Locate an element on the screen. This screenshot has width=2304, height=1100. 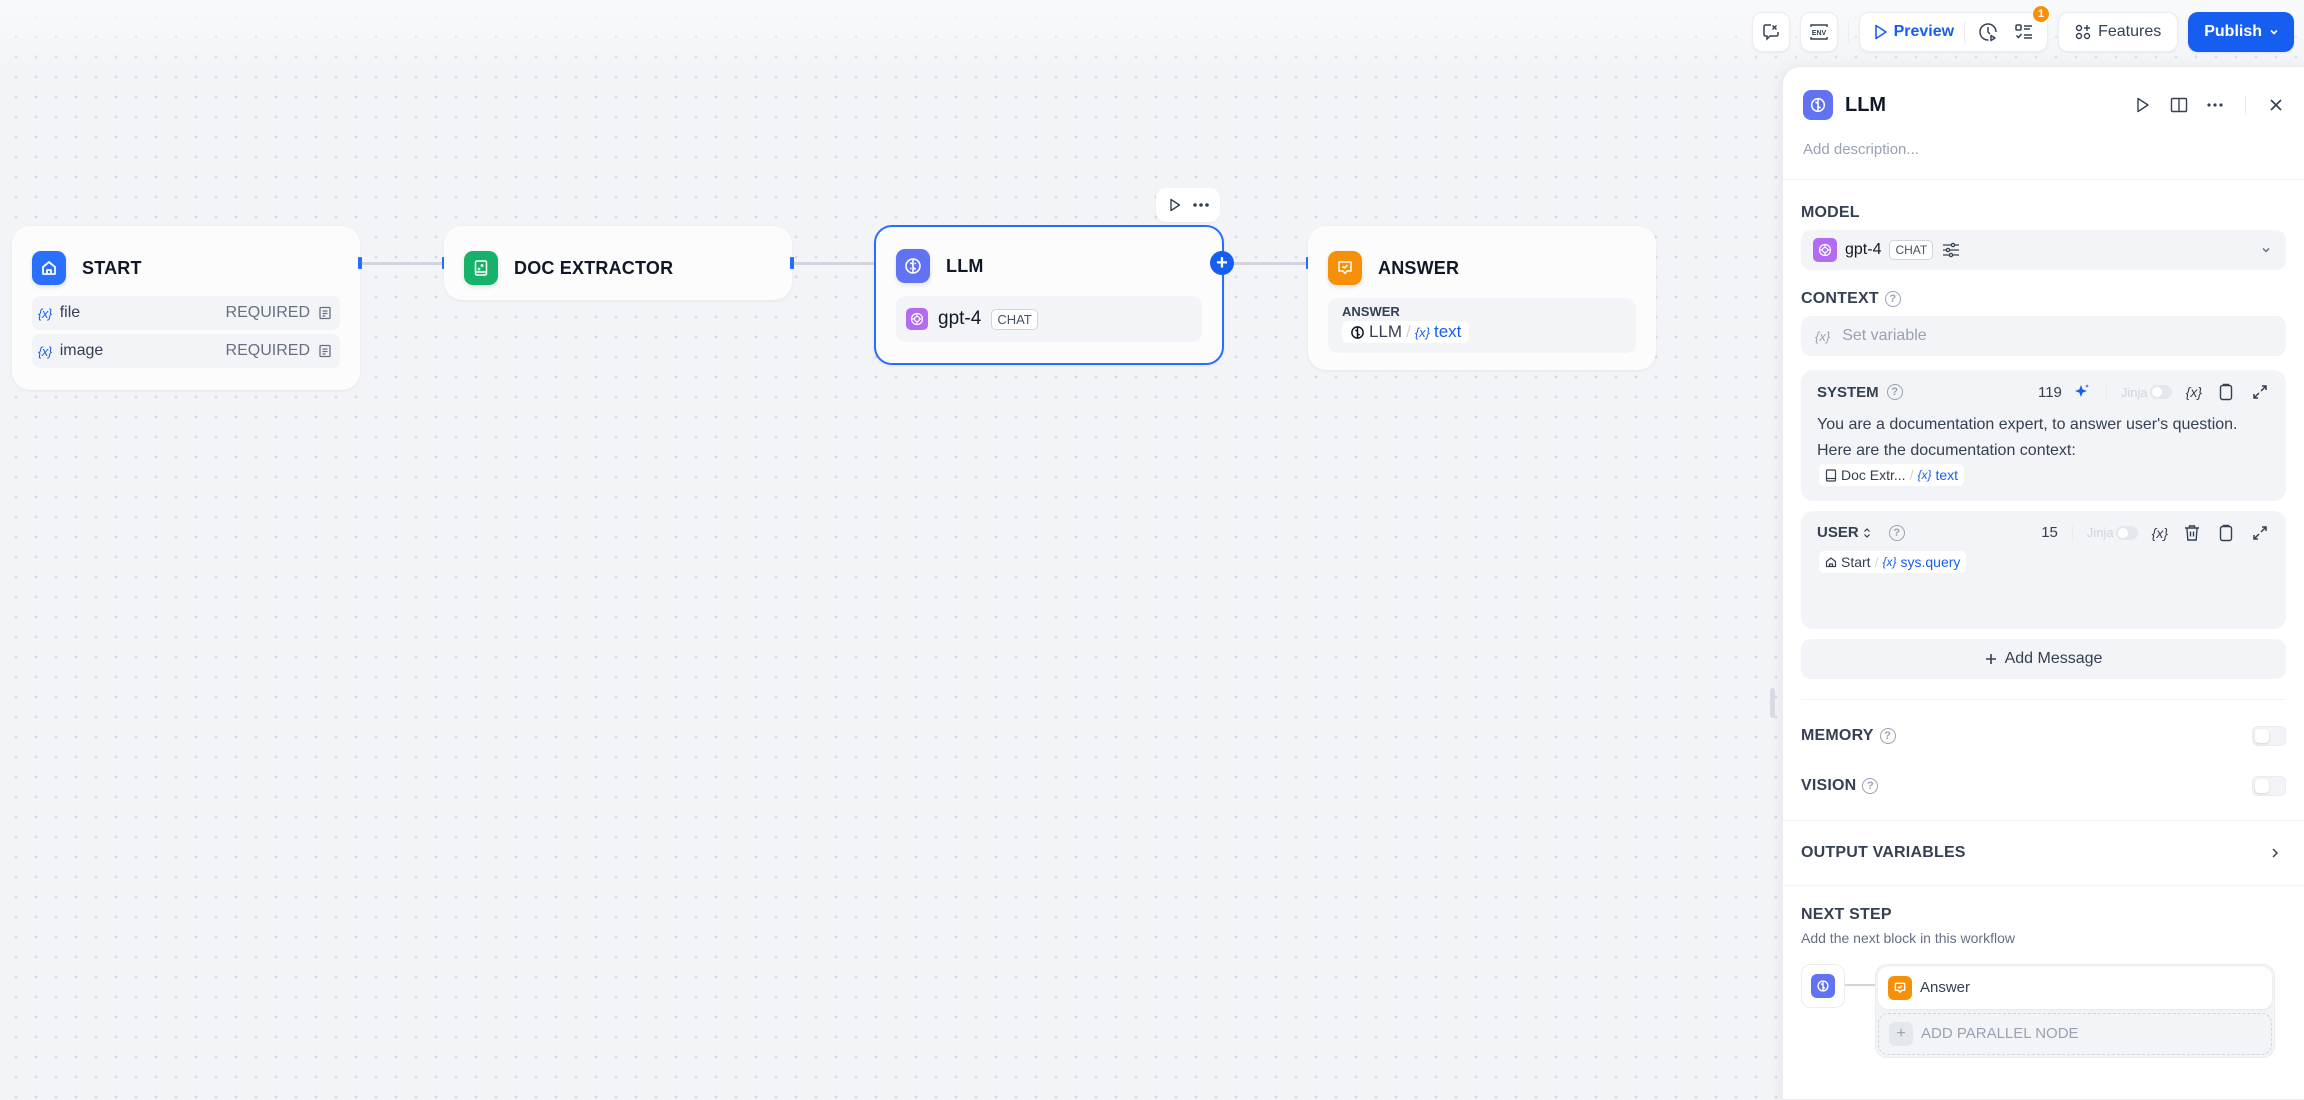
delete-message-button is located at coordinates (2192, 533).